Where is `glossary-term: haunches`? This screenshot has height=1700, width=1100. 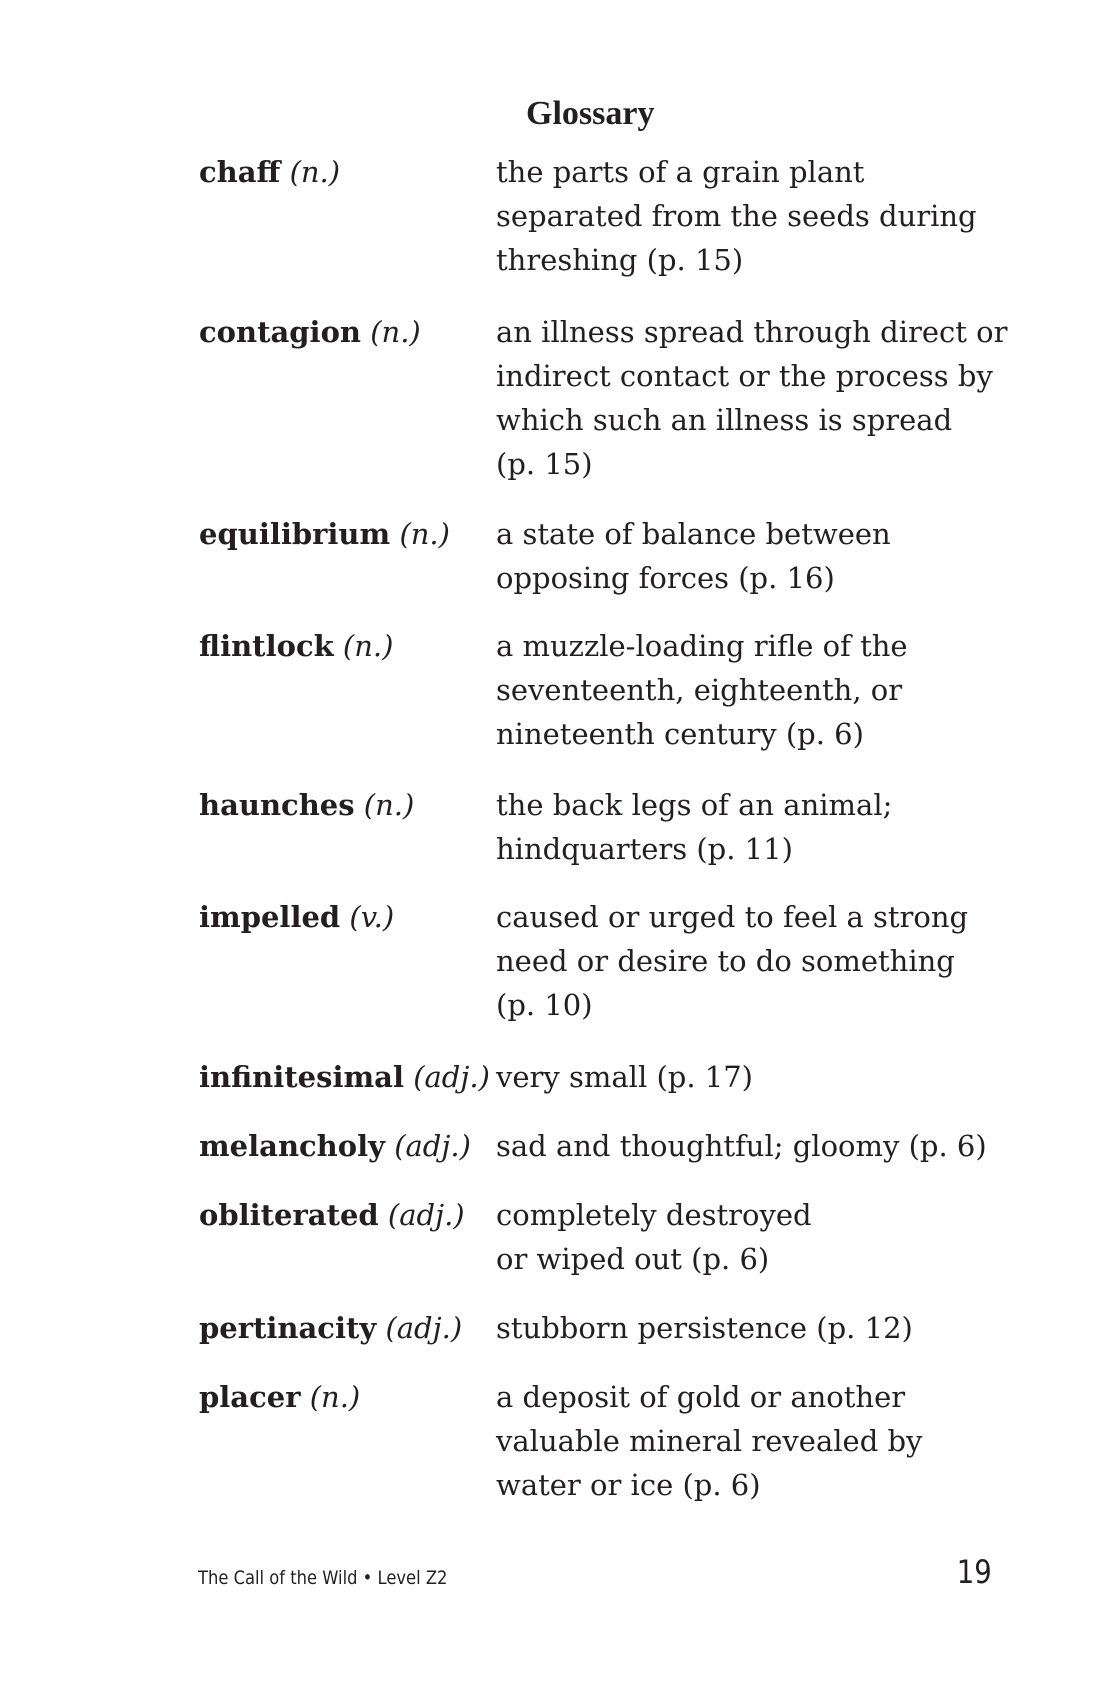
glossary-term: haunches is located at coordinates (277, 805).